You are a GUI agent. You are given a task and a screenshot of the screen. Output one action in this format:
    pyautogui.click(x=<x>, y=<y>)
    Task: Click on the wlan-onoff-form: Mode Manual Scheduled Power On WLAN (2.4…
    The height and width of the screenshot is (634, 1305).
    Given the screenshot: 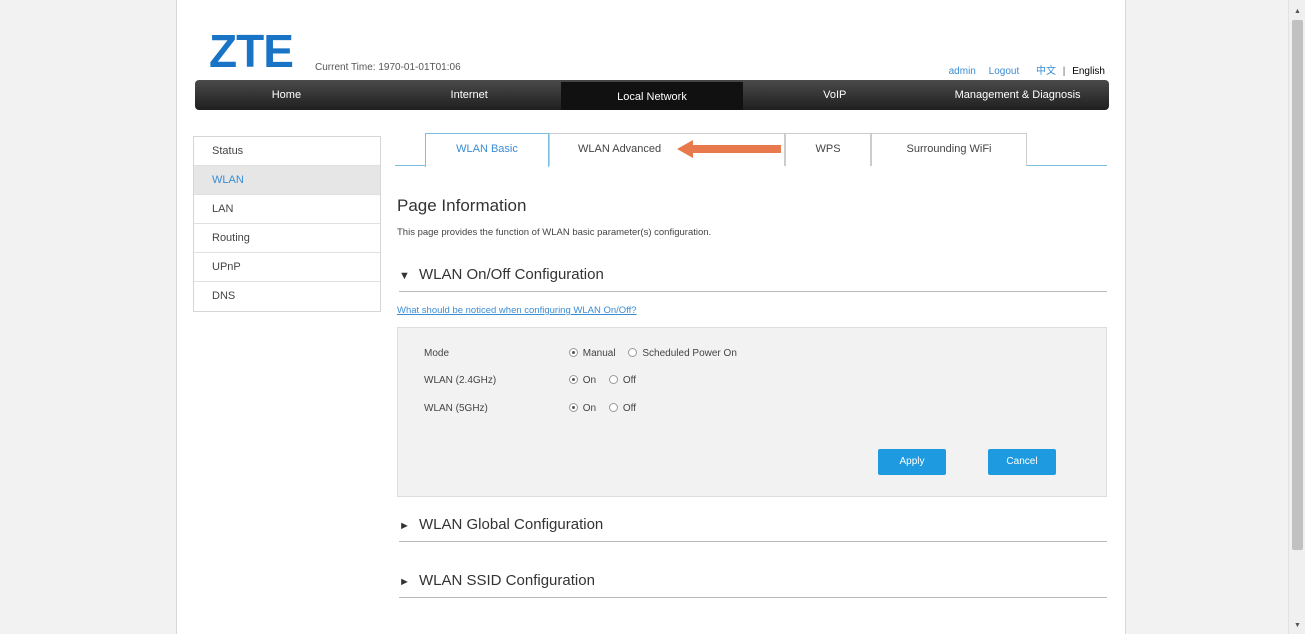 What is the action you would take?
    pyautogui.click(x=752, y=412)
    